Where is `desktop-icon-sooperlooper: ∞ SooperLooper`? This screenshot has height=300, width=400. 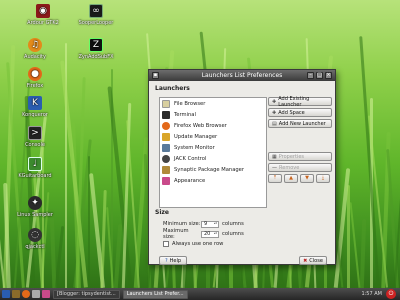 desktop-icon-sooperlooper: ∞ SooperLooper is located at coordinates (96, 15).